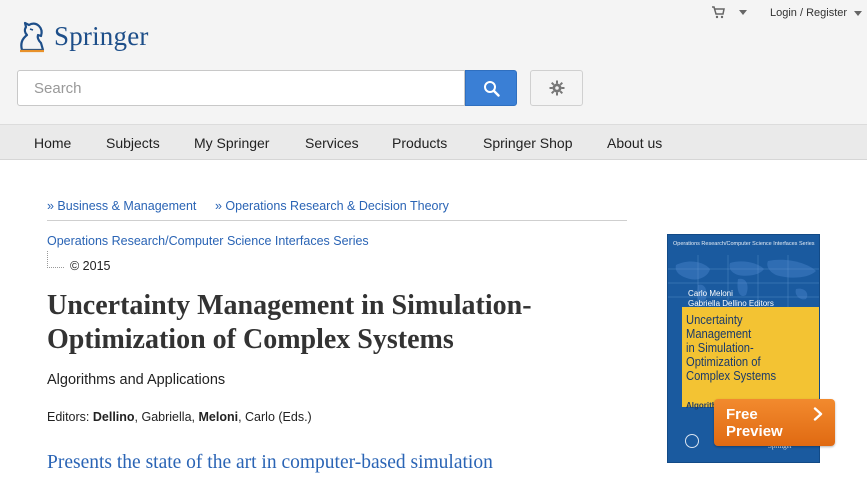 Image resolution: width=867 pixels, height=483 pixels. I want to click on gear-icon, so click(556, 88).